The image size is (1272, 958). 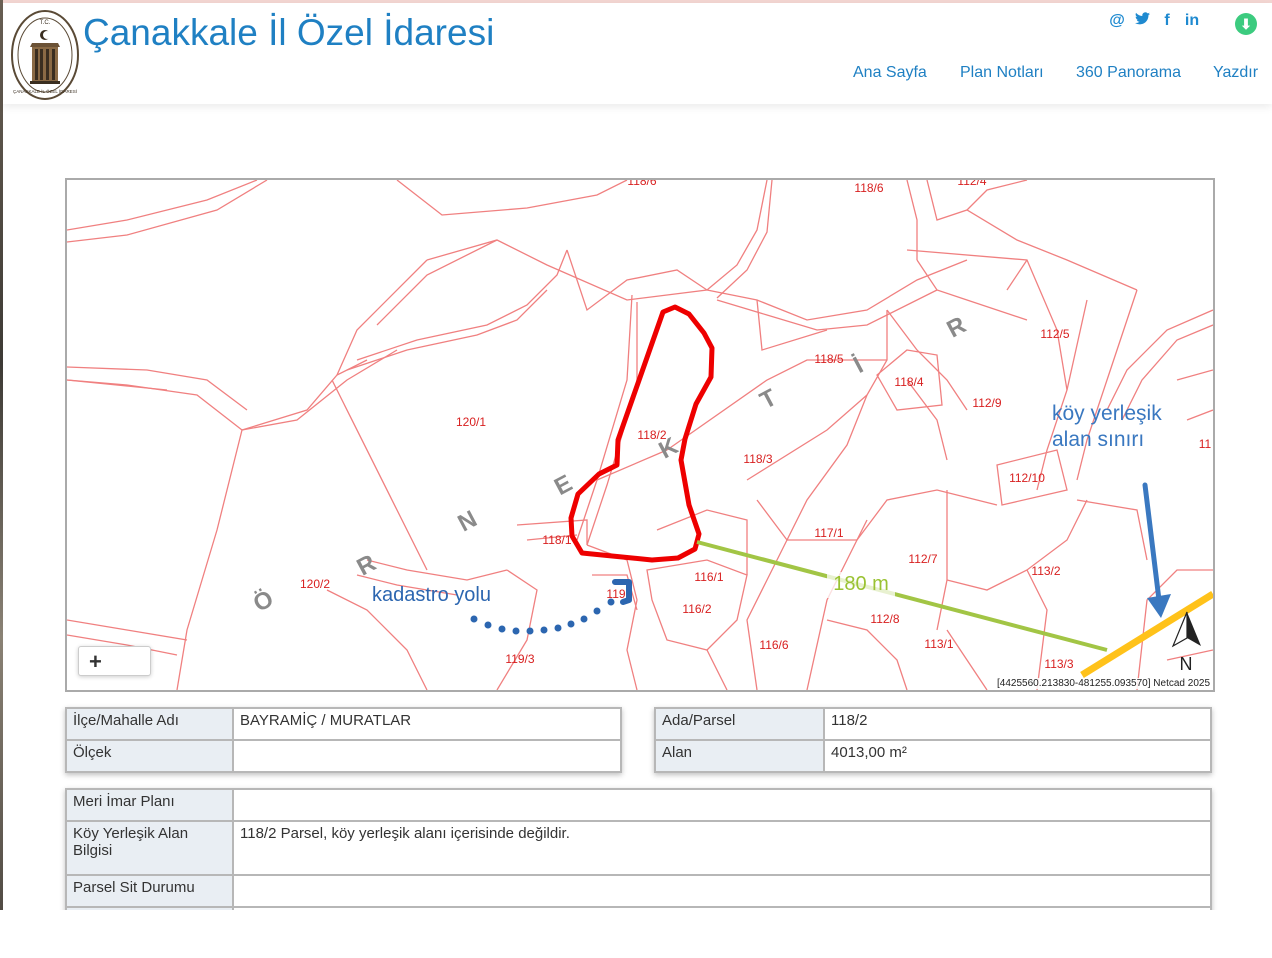 What do you see at coordinates (1205, 444) in the screenshot?
I see `parcel-label: 11` at bounding box center [1205, 444].